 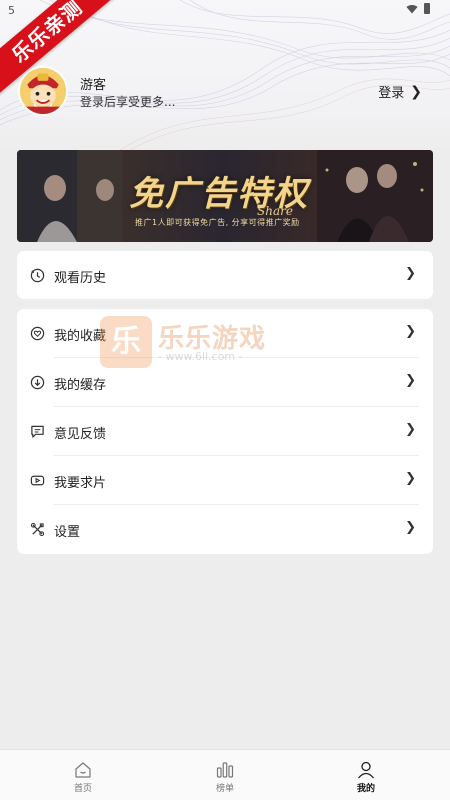 I want to click on menu-item-favorites: 我的收藏 ❯, so click(x=225, y=333).